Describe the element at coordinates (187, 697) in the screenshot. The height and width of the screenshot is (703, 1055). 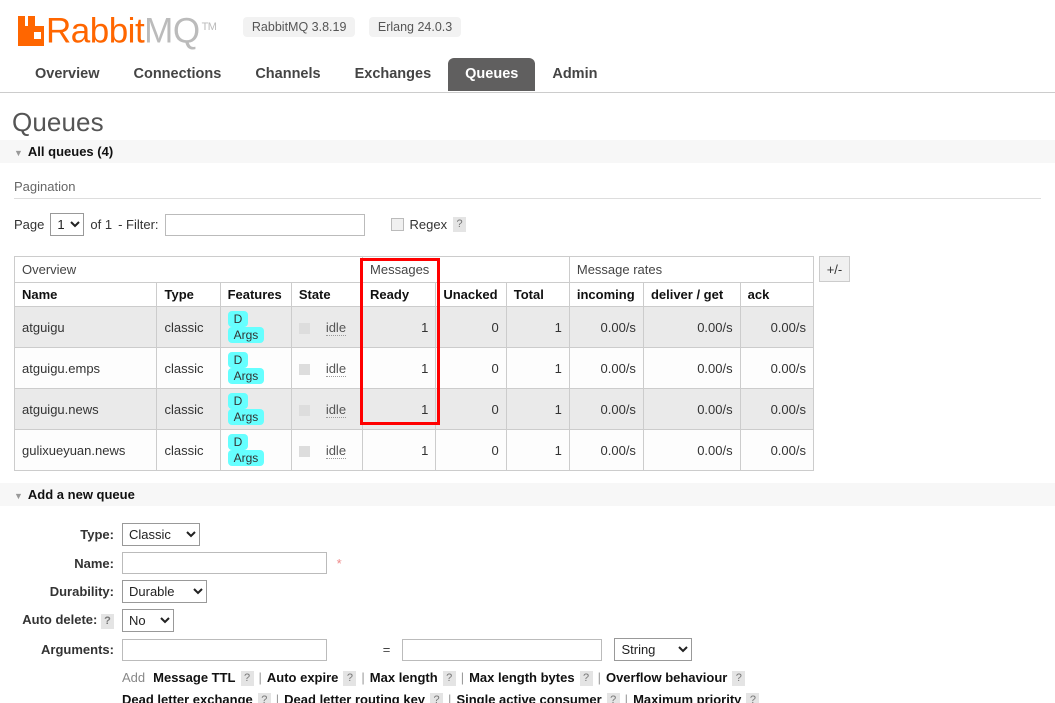
I see `preset-dead-letter-exchange: Dead letter exchange` at that location.